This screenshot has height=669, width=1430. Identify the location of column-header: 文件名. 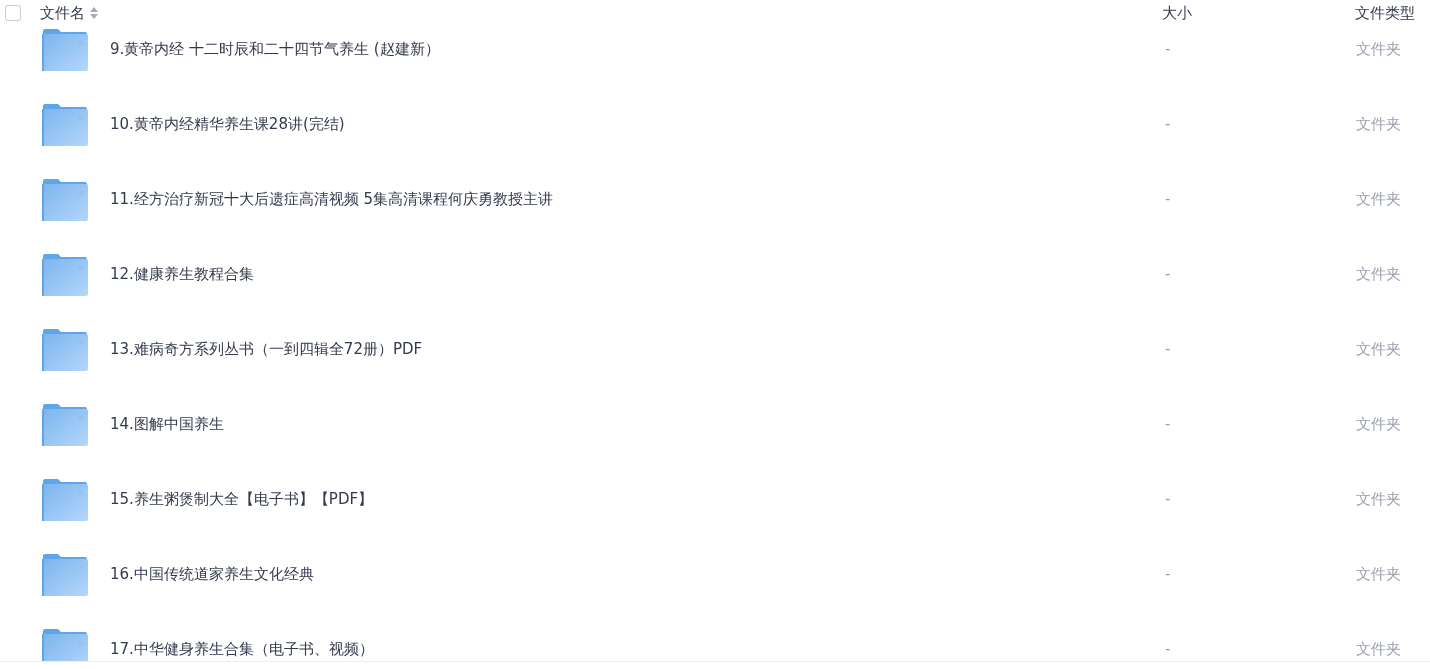
(69, 13).